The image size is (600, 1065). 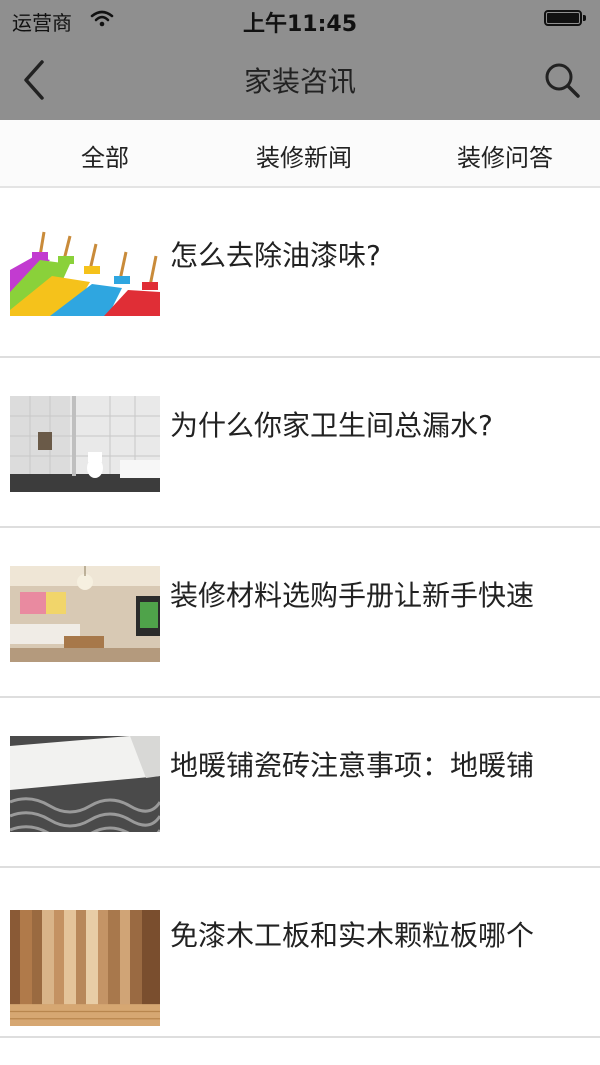 I want to click on tab-renovation-news: 装修新闻, so click(x=304, y=155).